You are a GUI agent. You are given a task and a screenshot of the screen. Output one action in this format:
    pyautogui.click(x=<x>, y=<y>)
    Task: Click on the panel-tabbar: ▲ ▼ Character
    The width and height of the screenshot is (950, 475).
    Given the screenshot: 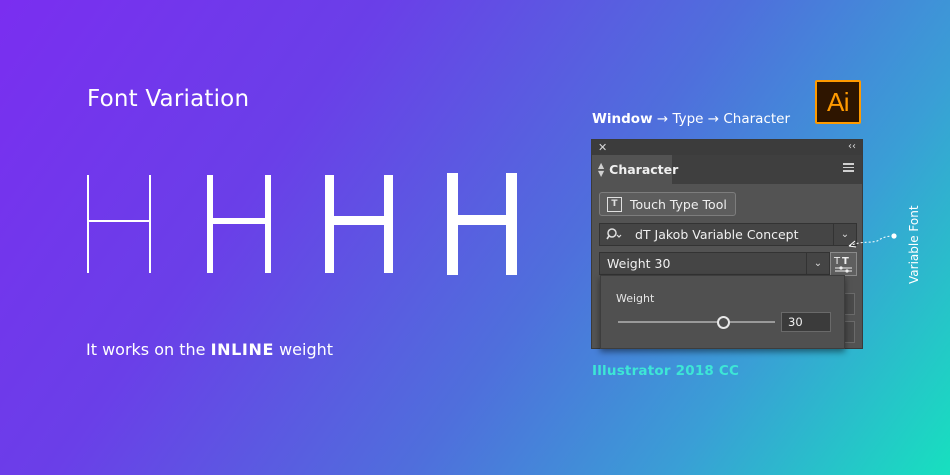 What is the action you would take?
    pyautogui.click(x=727, y=169)
    